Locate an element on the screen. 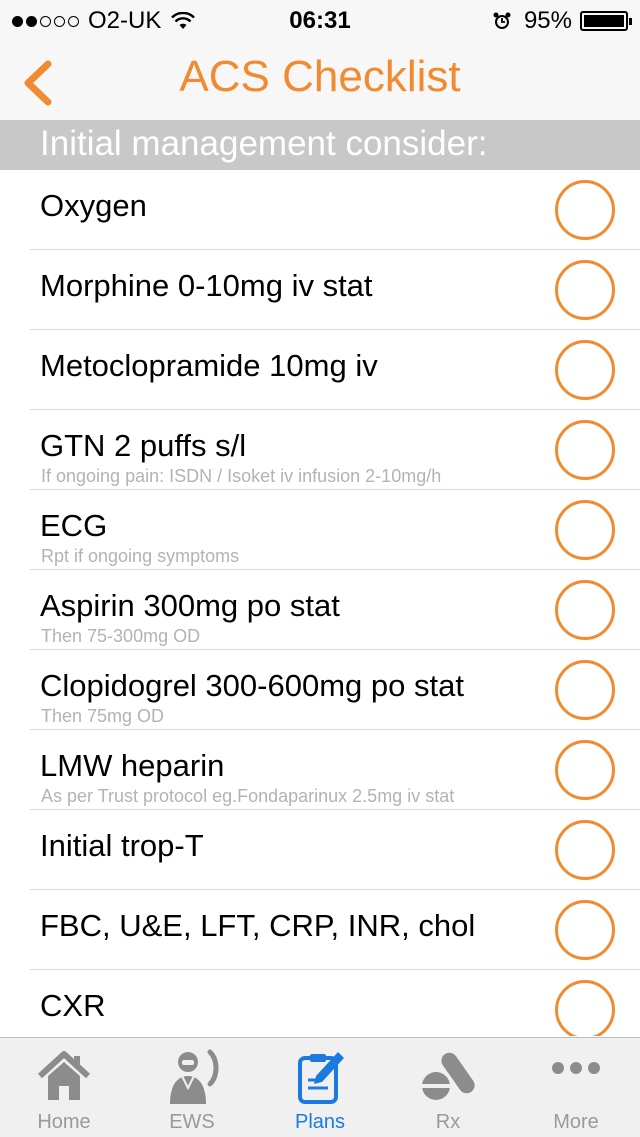 The height and width of the screenshot is (1137, 640). checklist-item-bloods: FBC, U&E, LFT, CRP, INR, chol is located at coordinates (335, 930).